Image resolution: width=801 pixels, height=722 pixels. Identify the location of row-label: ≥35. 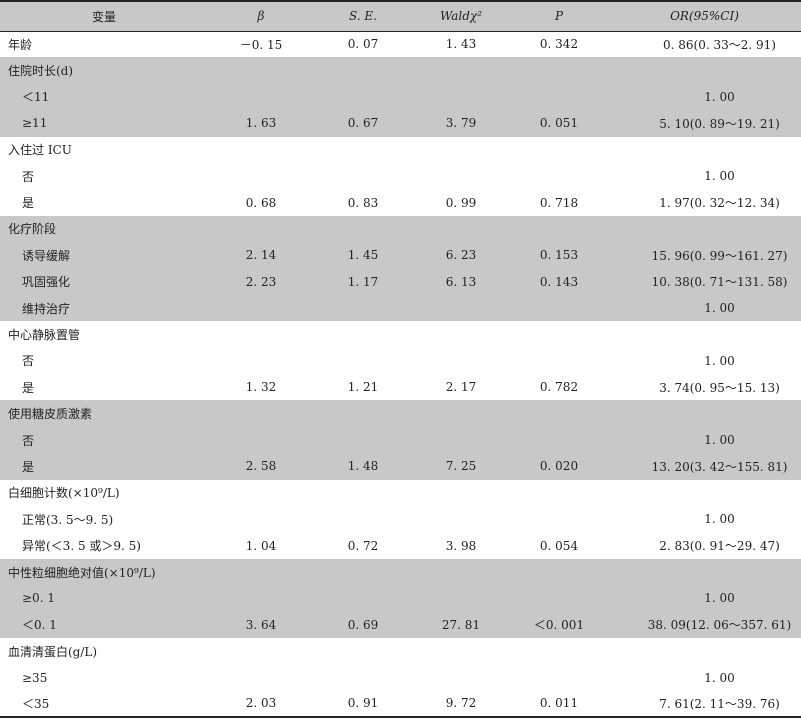
(35, 677).